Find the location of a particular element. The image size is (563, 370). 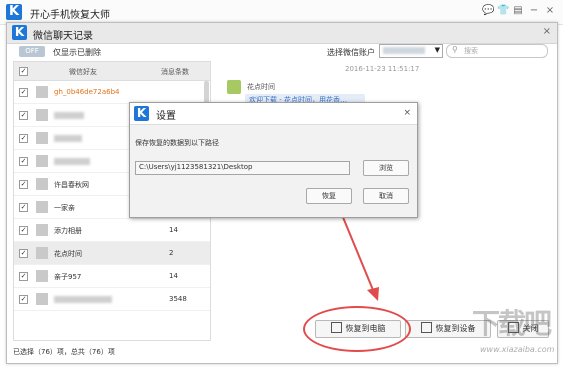

account-label: 选择微信账户 is located at coordinates (351, 52).